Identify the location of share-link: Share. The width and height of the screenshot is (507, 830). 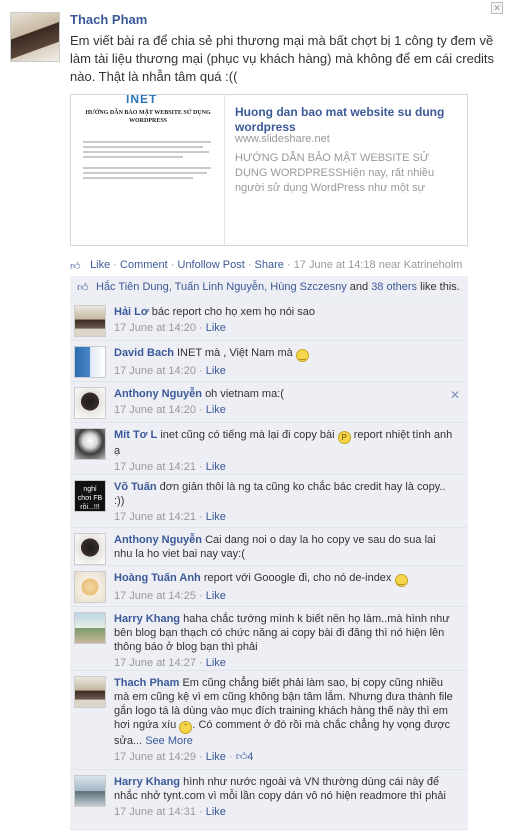
(269, 265).